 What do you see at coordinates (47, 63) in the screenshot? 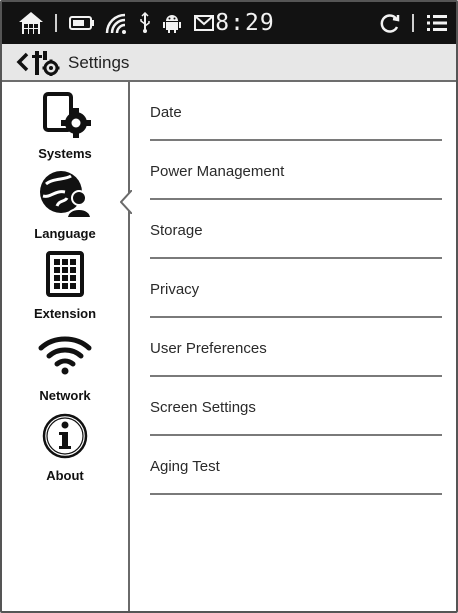
I see `settings-tools-icon` at bounding box center [47, 63].